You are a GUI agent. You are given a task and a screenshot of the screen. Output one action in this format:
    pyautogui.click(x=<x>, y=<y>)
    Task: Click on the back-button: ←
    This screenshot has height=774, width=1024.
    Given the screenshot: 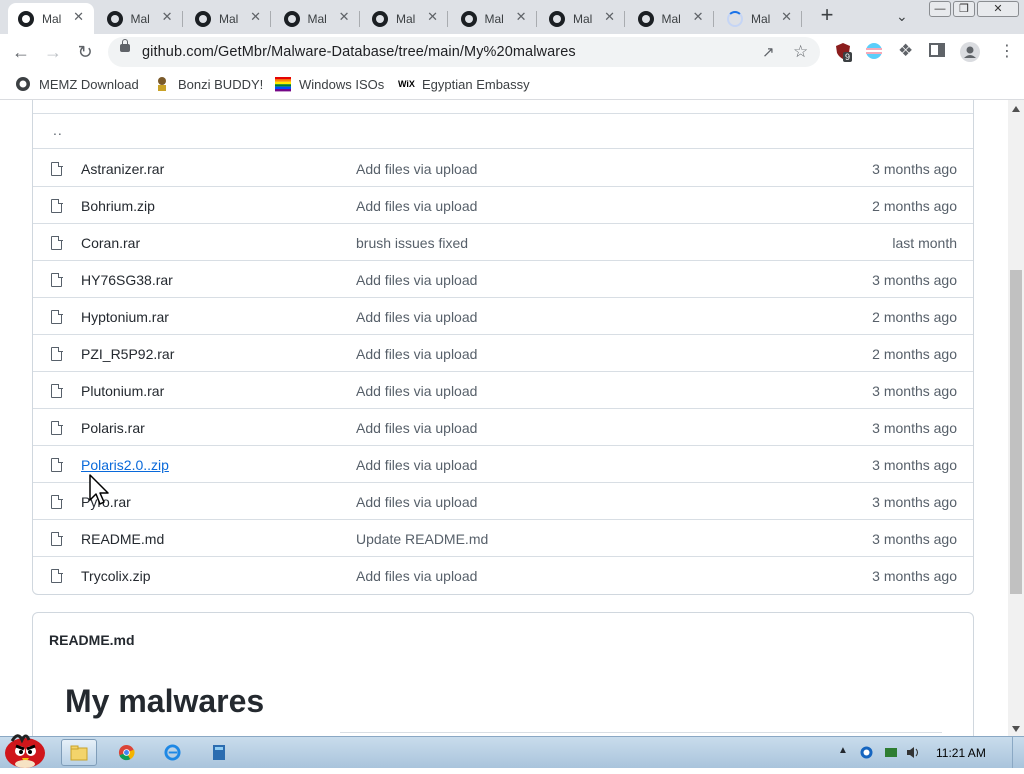 What is the action you would take?
    pyautogui.click(x=21, y=52)
    